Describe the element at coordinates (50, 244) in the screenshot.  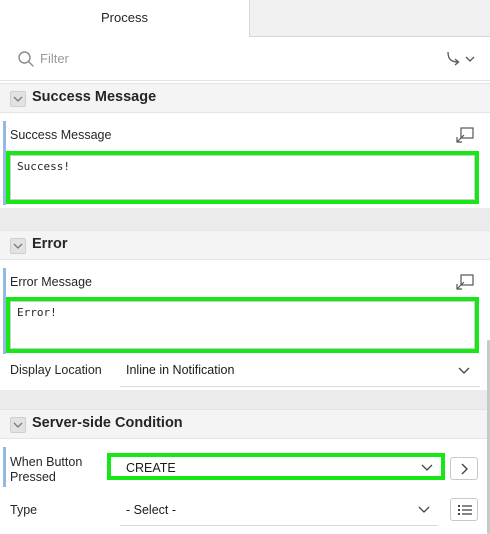
I see `section-title-error: Error` at that location.